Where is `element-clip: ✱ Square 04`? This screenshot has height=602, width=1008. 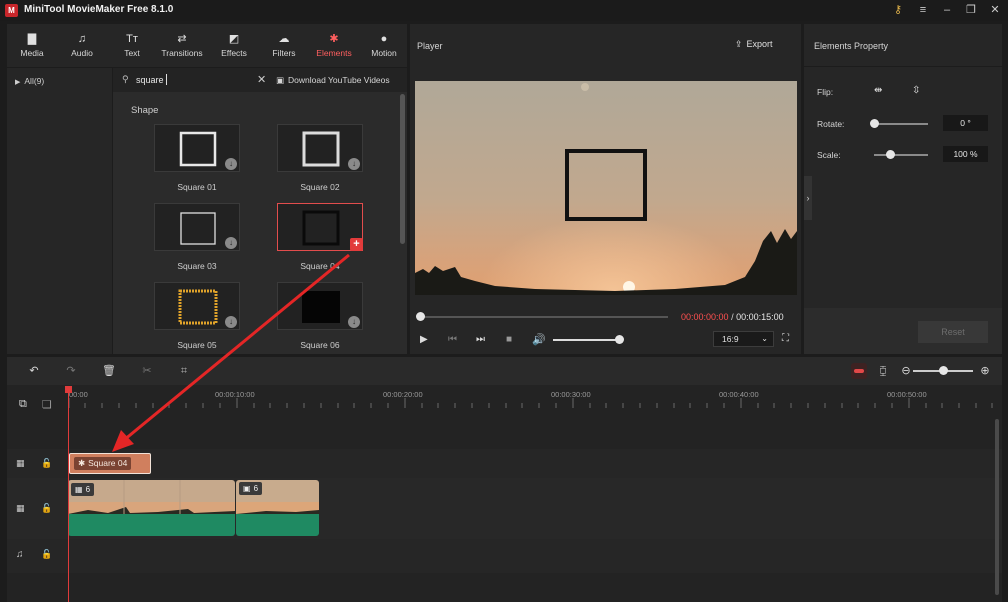 element-clip: ✱ Square 04 is located at coordinates (110, 463).